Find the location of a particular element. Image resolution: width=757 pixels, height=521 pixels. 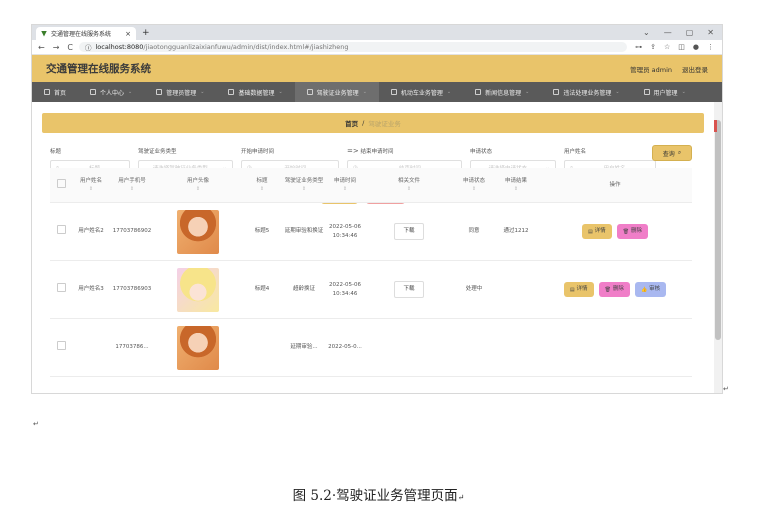

button-label: 详情 is located at coordinates (600, 231).